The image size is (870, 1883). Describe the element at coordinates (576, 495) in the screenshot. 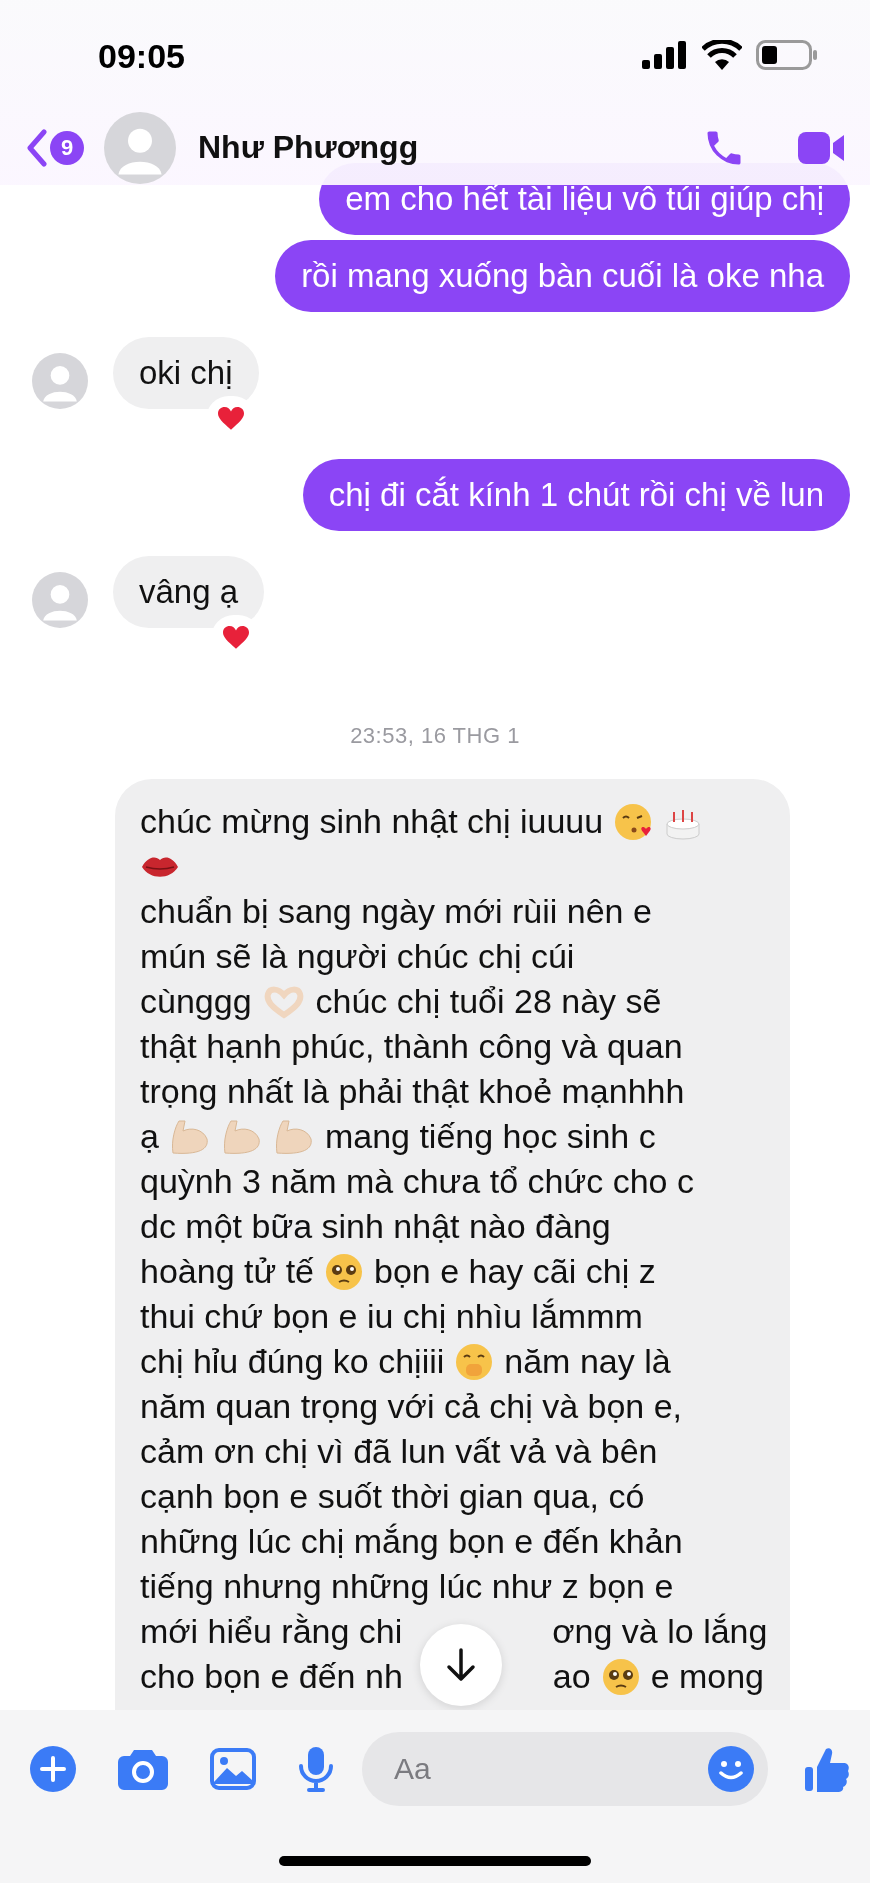

I see `message-bubble: chị đi cắt kính 1 chút rồi chị về lun` at that location.